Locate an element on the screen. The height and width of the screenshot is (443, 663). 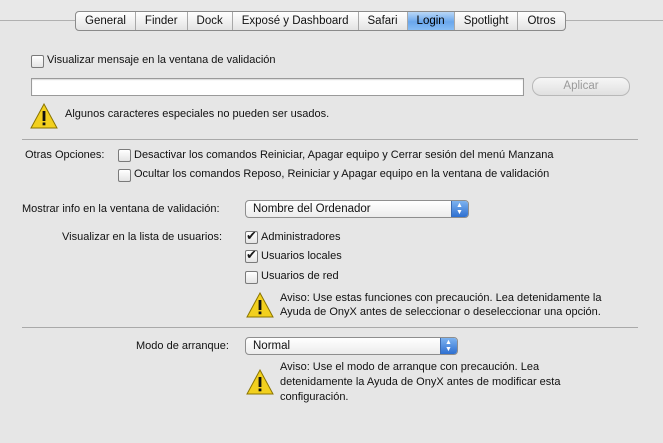
tab-expose-dashboard: Exposé y Dashboard is located at coordinates (294, 21).